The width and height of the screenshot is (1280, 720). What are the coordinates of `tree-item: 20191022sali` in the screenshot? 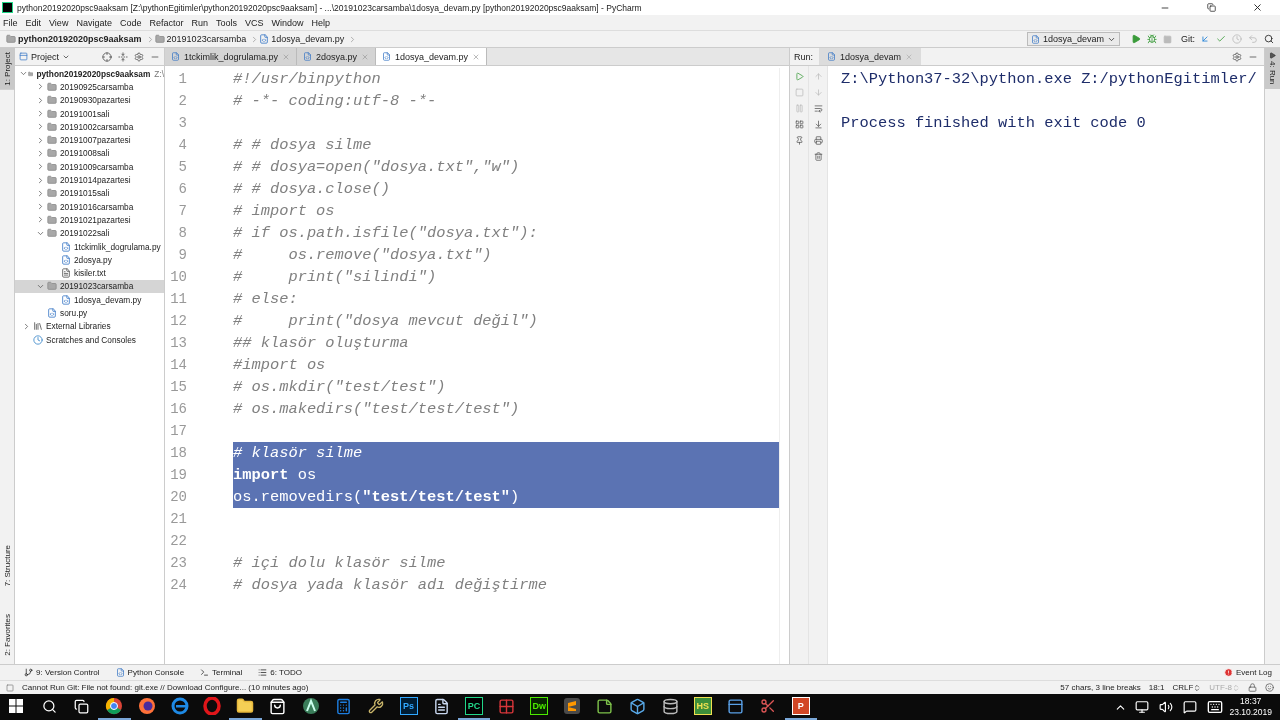 It's located at (89, 233).